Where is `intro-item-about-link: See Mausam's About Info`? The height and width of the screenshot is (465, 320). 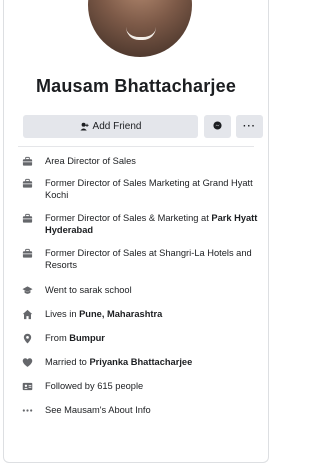 intro-item-about-link: See Mausam's About Info is located at coordinates (142, 410).